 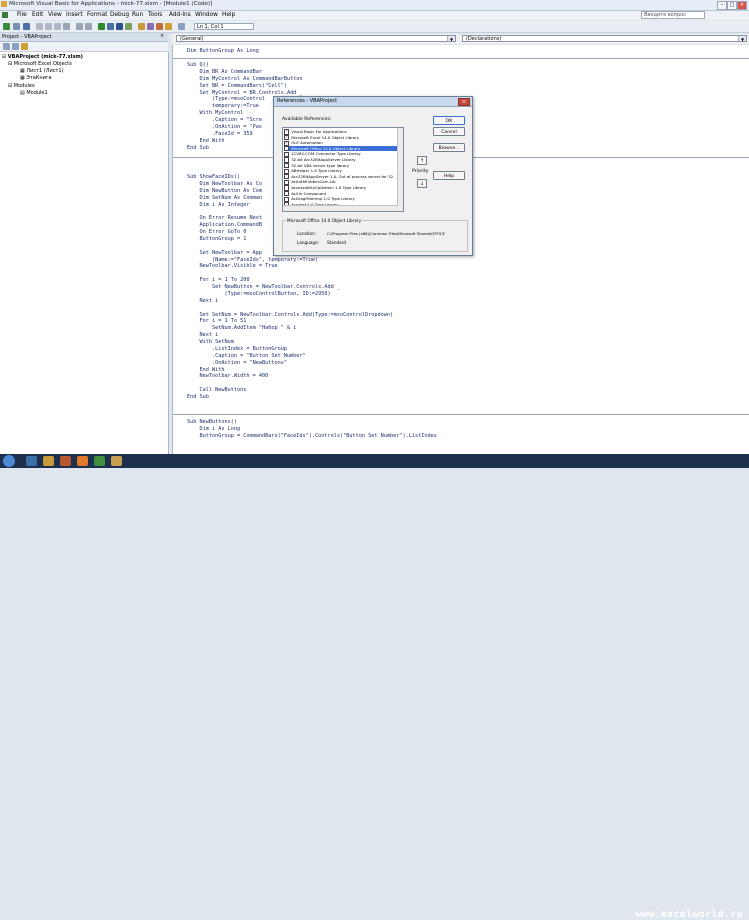 What do you see at coordinates (36, 78) in the screenshot?
I see `tree-item-thisworkbook: ▦ ЭтаКнига` at bounding box center [36, 78].